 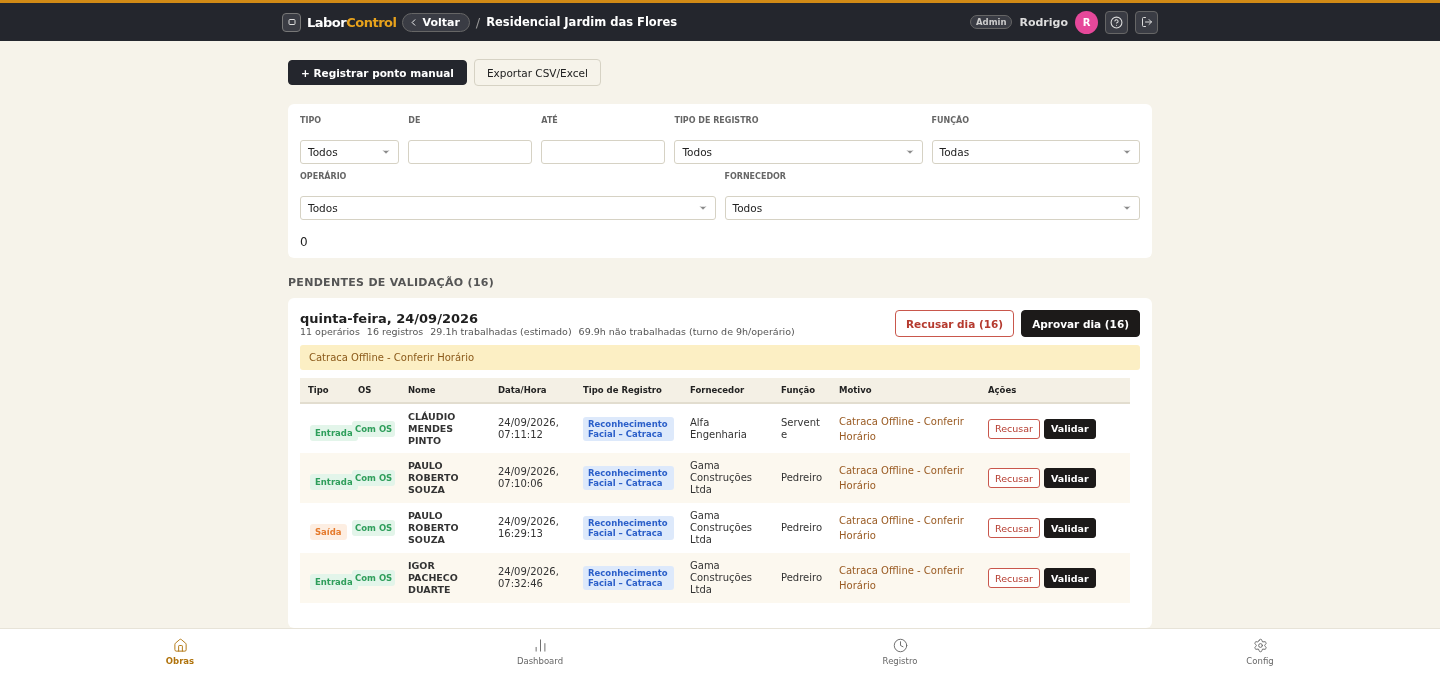 What do you see at coordinates (1035, 152) in the screenshot?
I see `select-field: Todas` at bounding box center [1035, 152].